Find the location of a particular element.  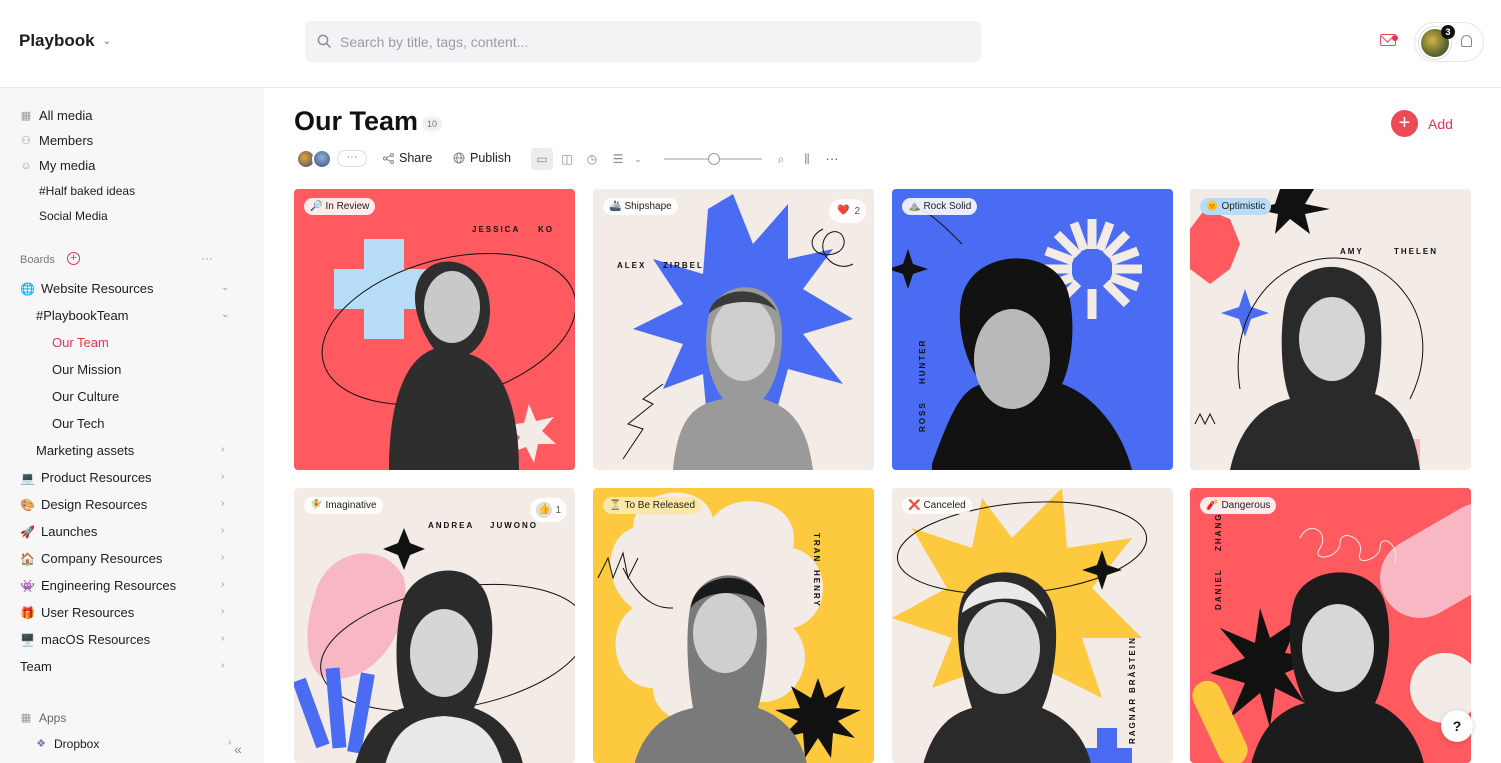

add-button: + Add is located at coordinates (1422, 123).